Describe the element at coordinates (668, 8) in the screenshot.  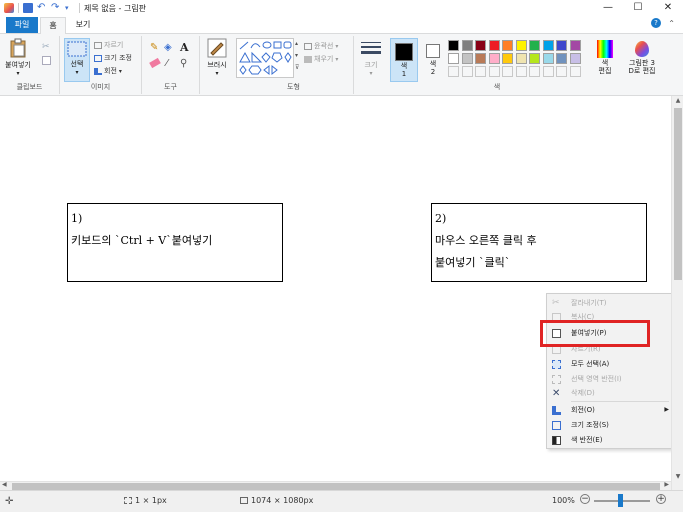
I see `close-button: ✕` at that location.